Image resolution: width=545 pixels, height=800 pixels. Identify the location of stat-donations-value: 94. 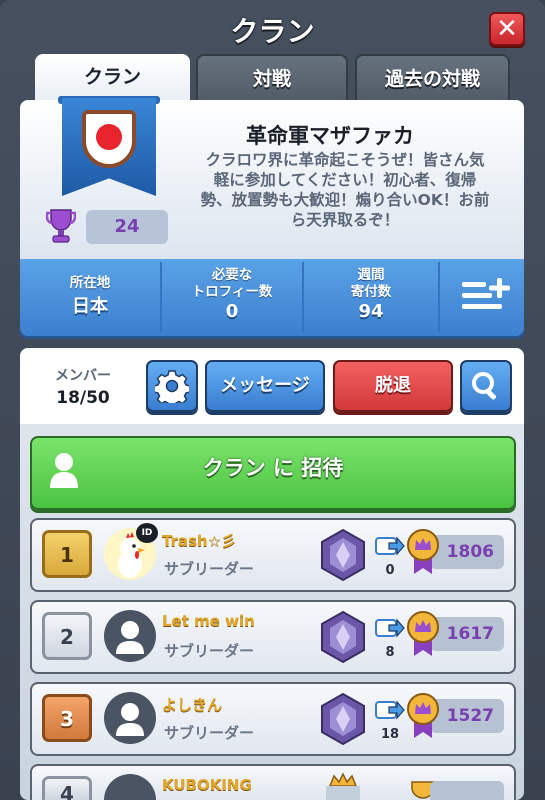
(371, 311).